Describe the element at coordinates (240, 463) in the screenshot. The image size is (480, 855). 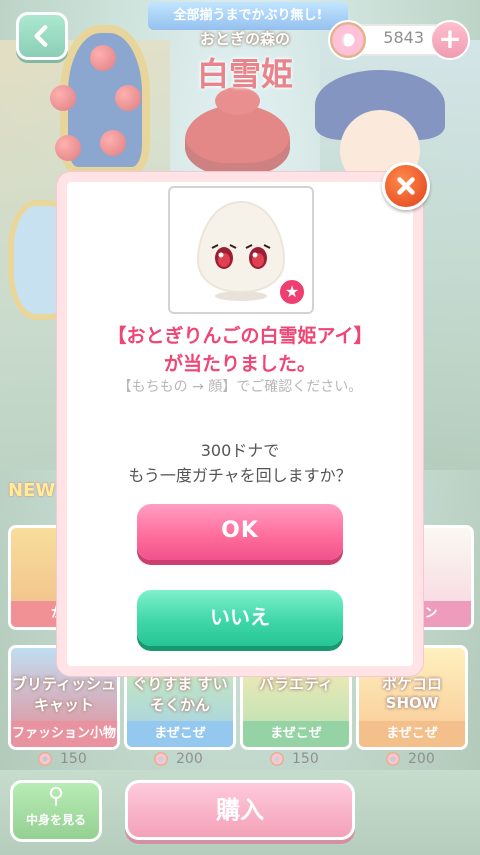
I see `retry-question: 300ドナで もう一度ガチャを回しますか？` at that location.